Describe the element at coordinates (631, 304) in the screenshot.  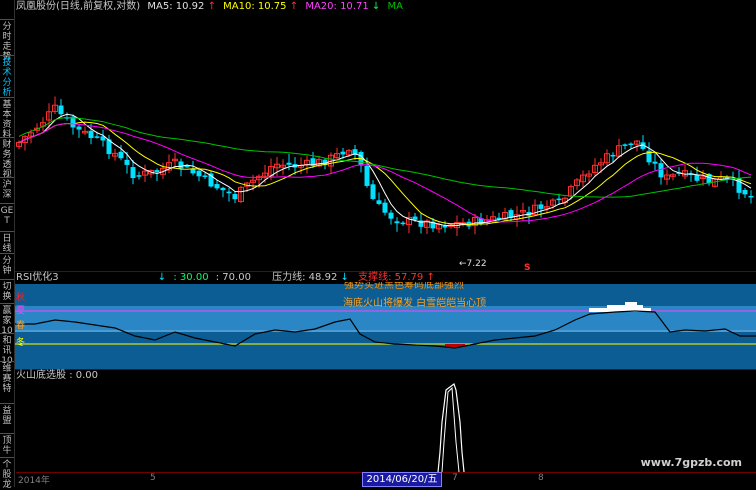
I see `snow-block` at that location.